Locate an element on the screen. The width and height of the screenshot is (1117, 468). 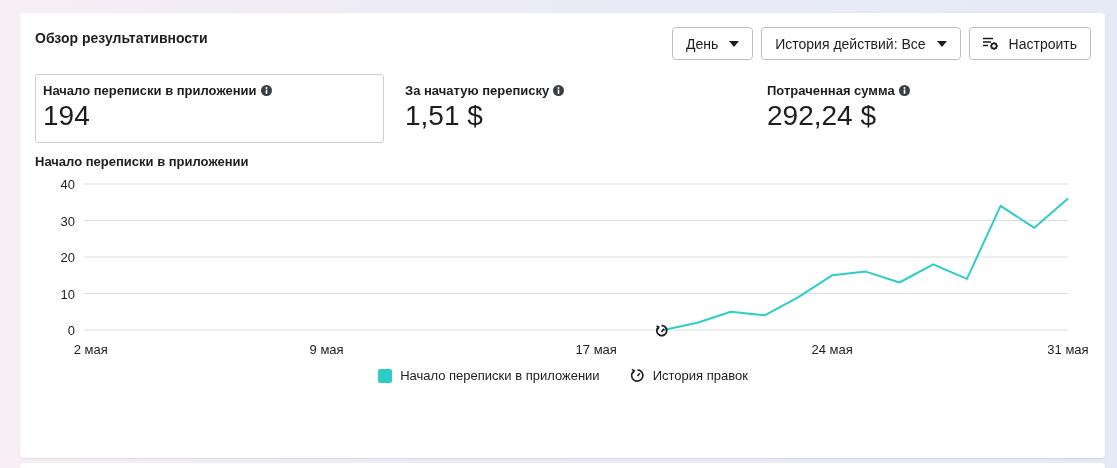
chart-title: Начало переписки в приложении is located at coordinates (142, 161).